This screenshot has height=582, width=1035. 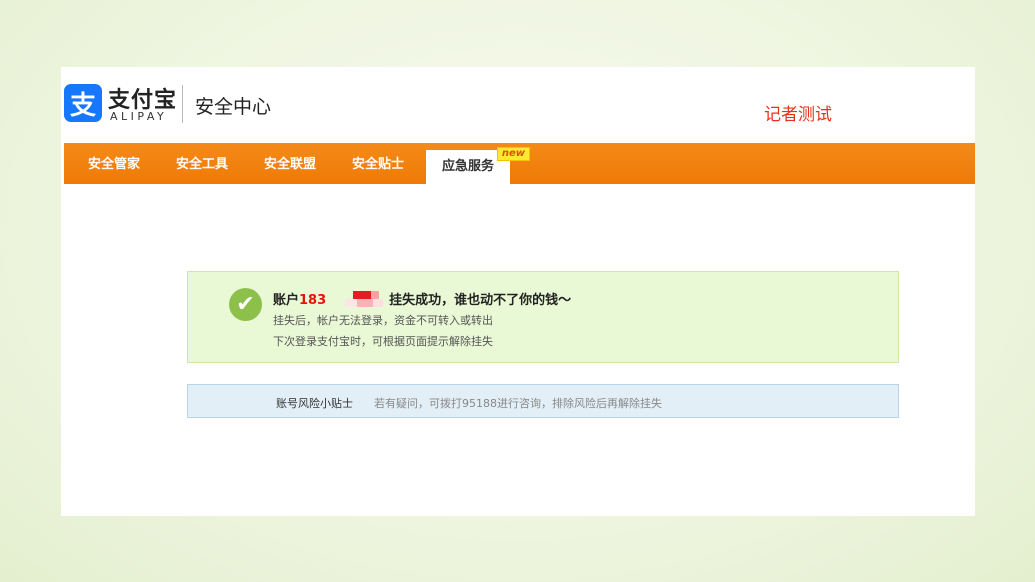 What do you see at coordinates (139, 116) in the screenshot?
I see `logo-text-en: ALIPAY` at bounding box center [139, 116].